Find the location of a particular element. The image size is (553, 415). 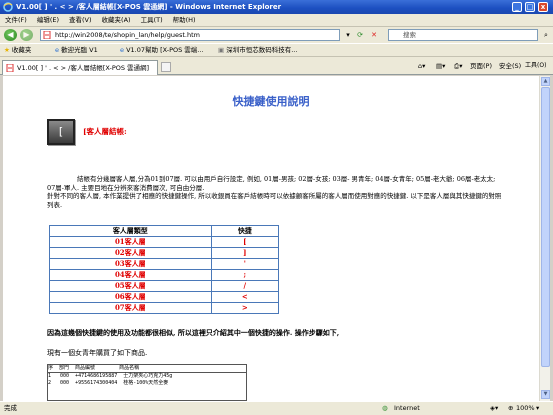

table-row: 04客人層; is located at coordinates (164, 275).